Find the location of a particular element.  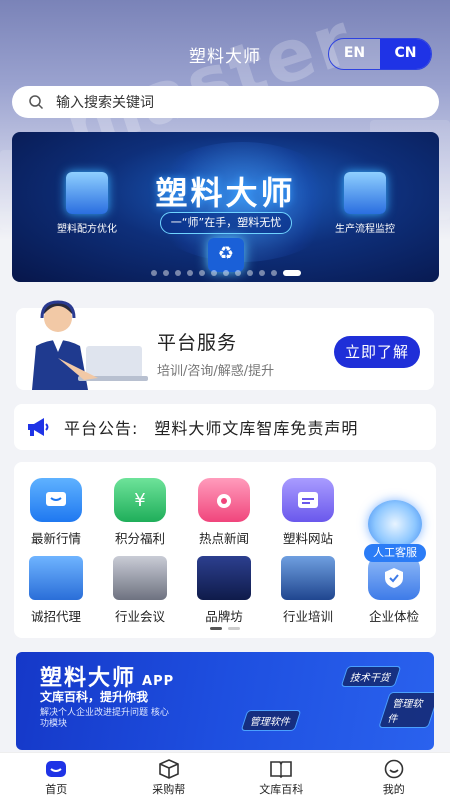

meeting-photo is located at coordinates (140, 578).